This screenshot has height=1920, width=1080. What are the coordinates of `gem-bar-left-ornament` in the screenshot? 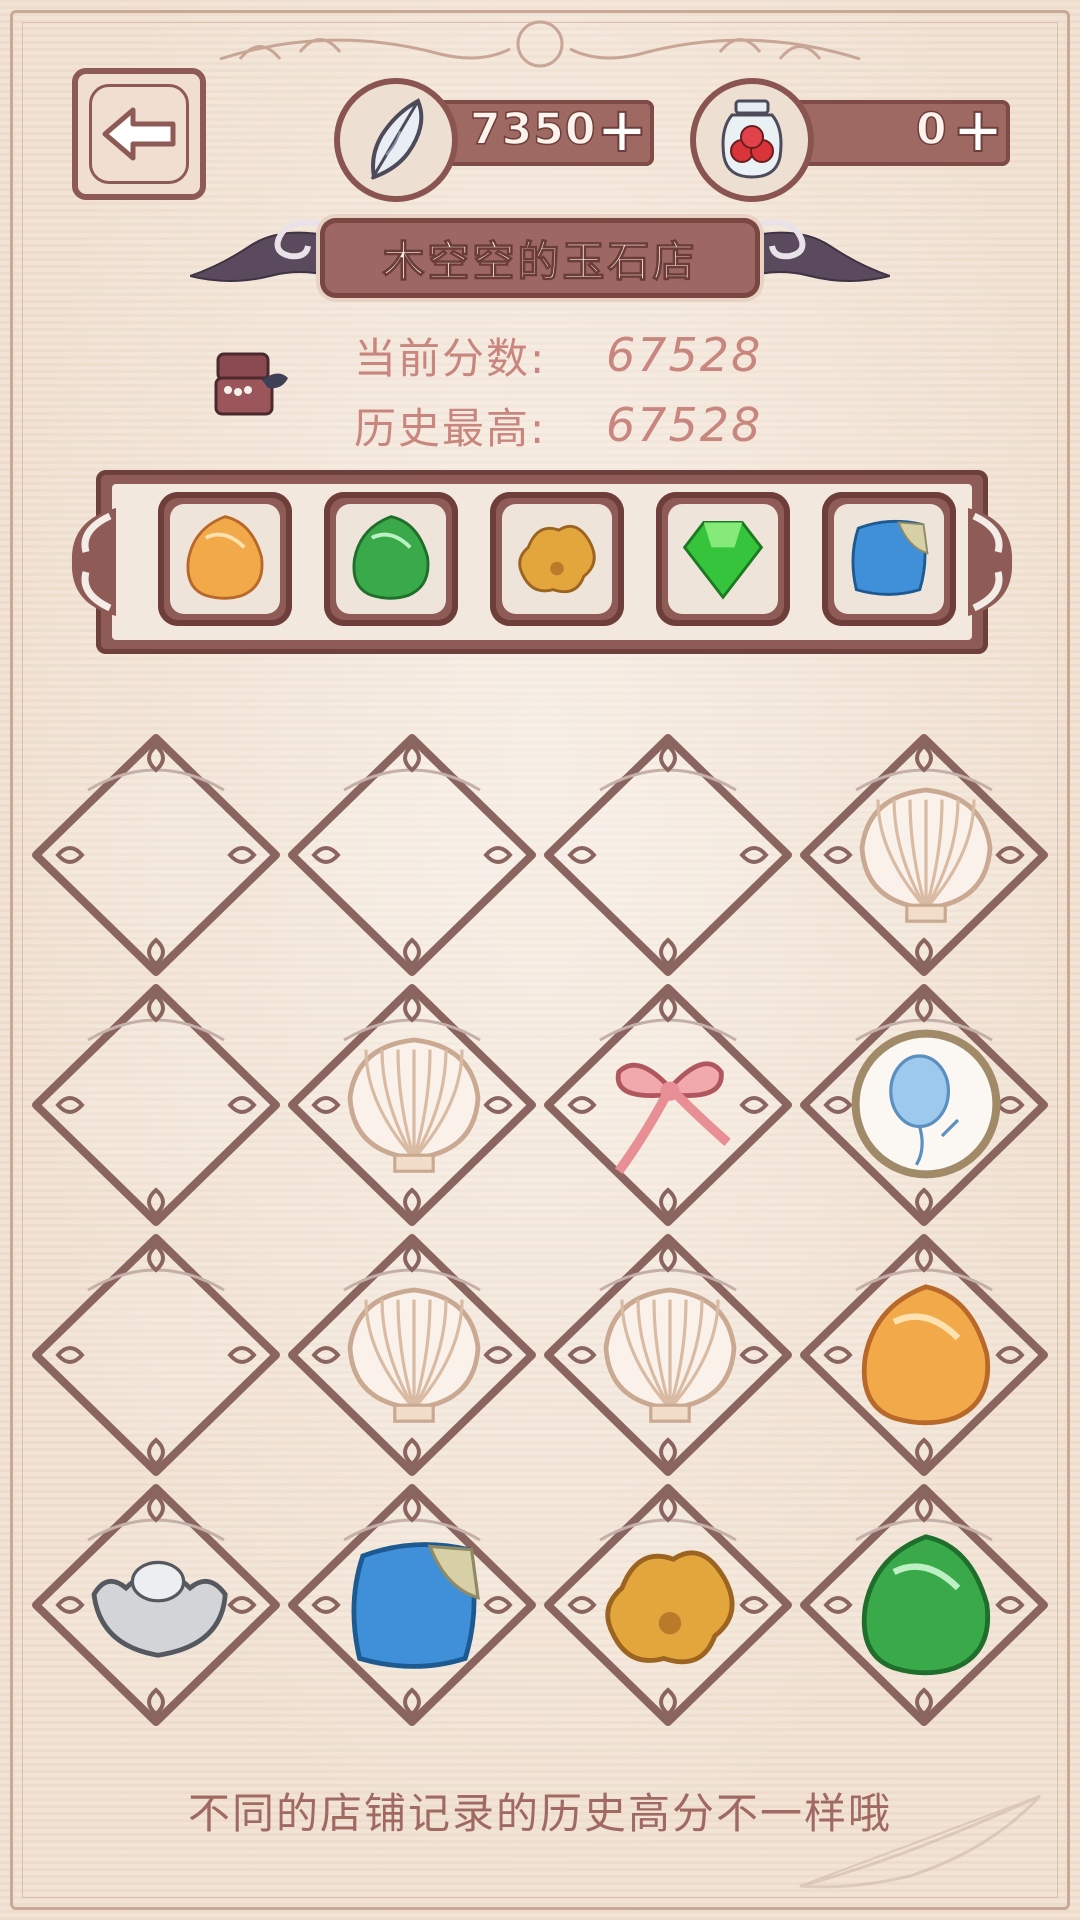 It's located at (93, 562).